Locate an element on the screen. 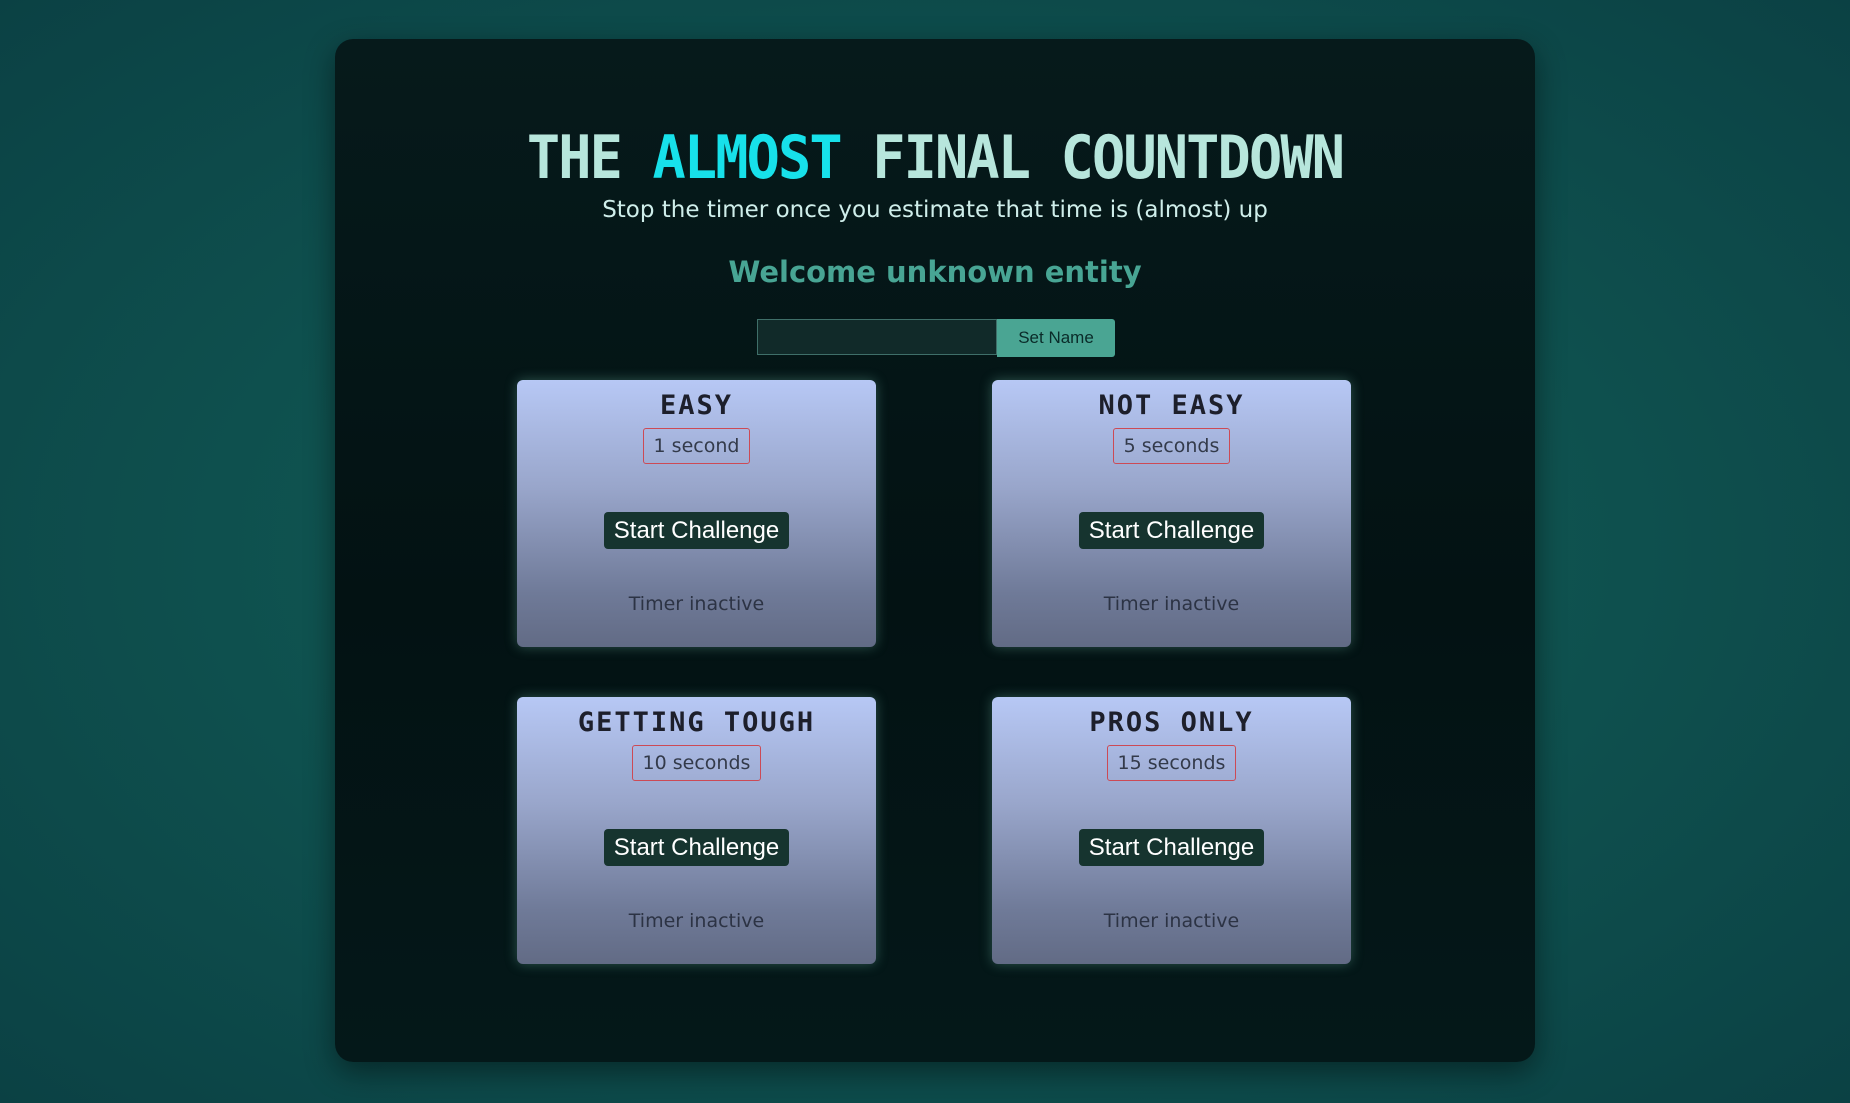 The height and width of the screenshot is (1103, 1850). page-title: THE ALMOST FINAL COUNTDOWN is located at coordinates (935, 158).